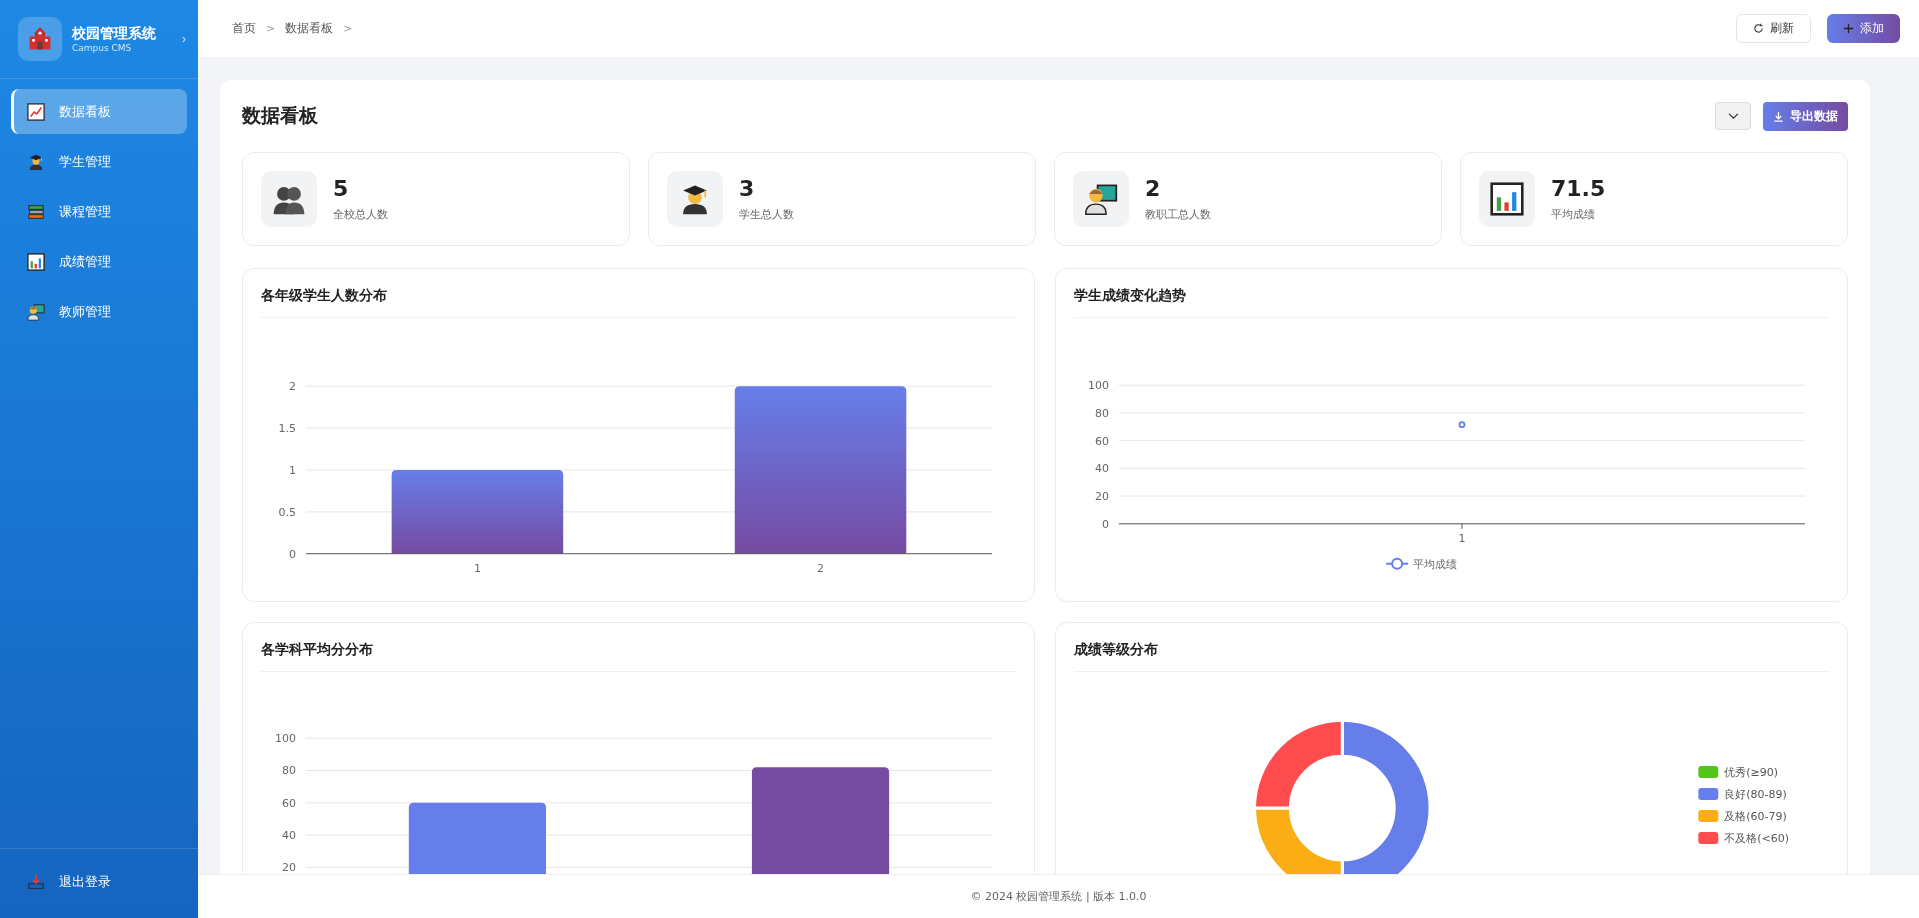  I want to click on legend-label: 平均成绩, so click(1435, 564).